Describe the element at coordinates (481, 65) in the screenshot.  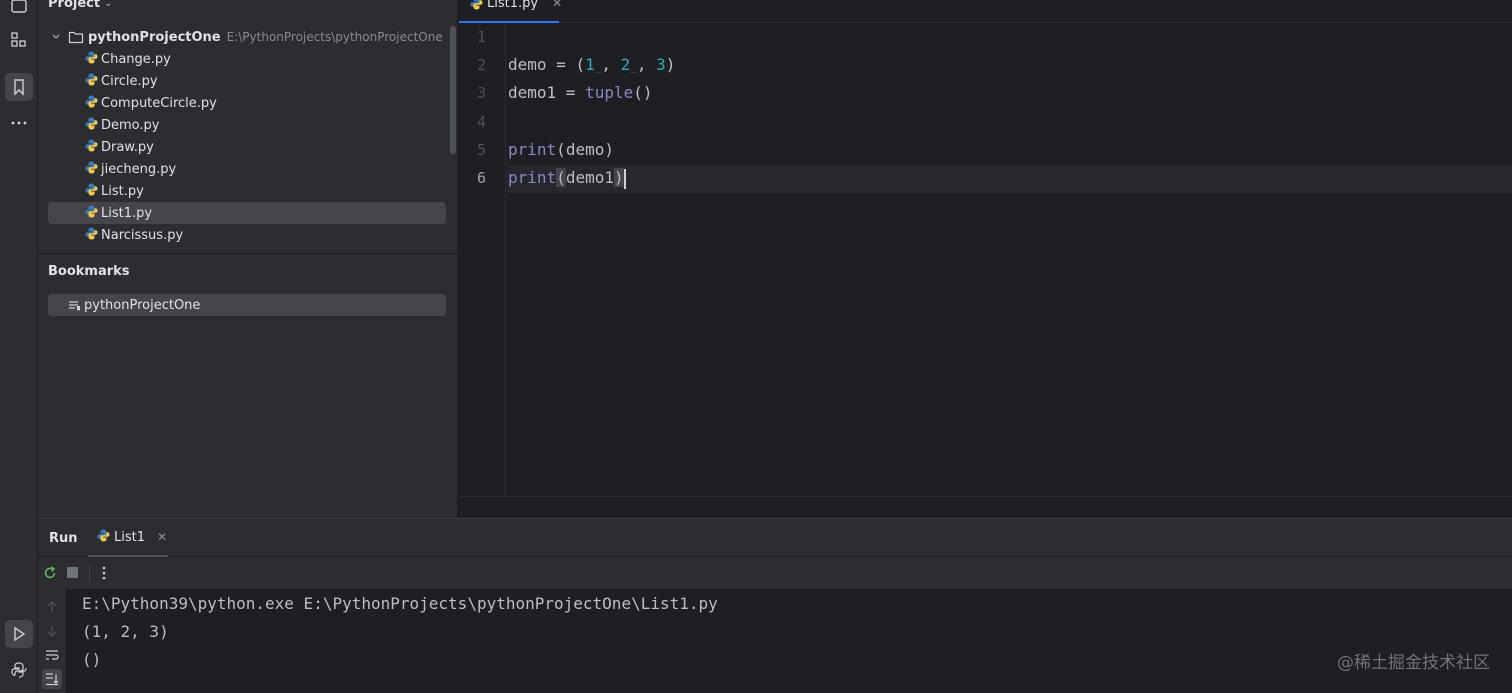
I see `line-number: 2` at that location.